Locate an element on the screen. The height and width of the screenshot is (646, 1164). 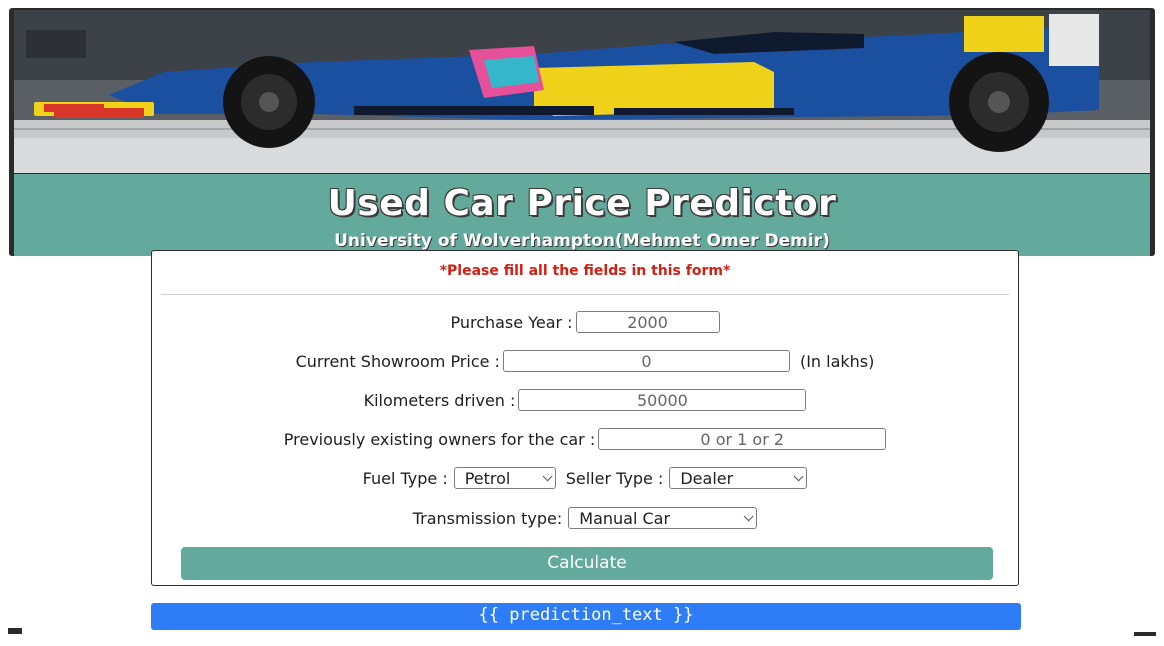
purchase-year-label: Purchase Year : is located at coordinates (511, 322).